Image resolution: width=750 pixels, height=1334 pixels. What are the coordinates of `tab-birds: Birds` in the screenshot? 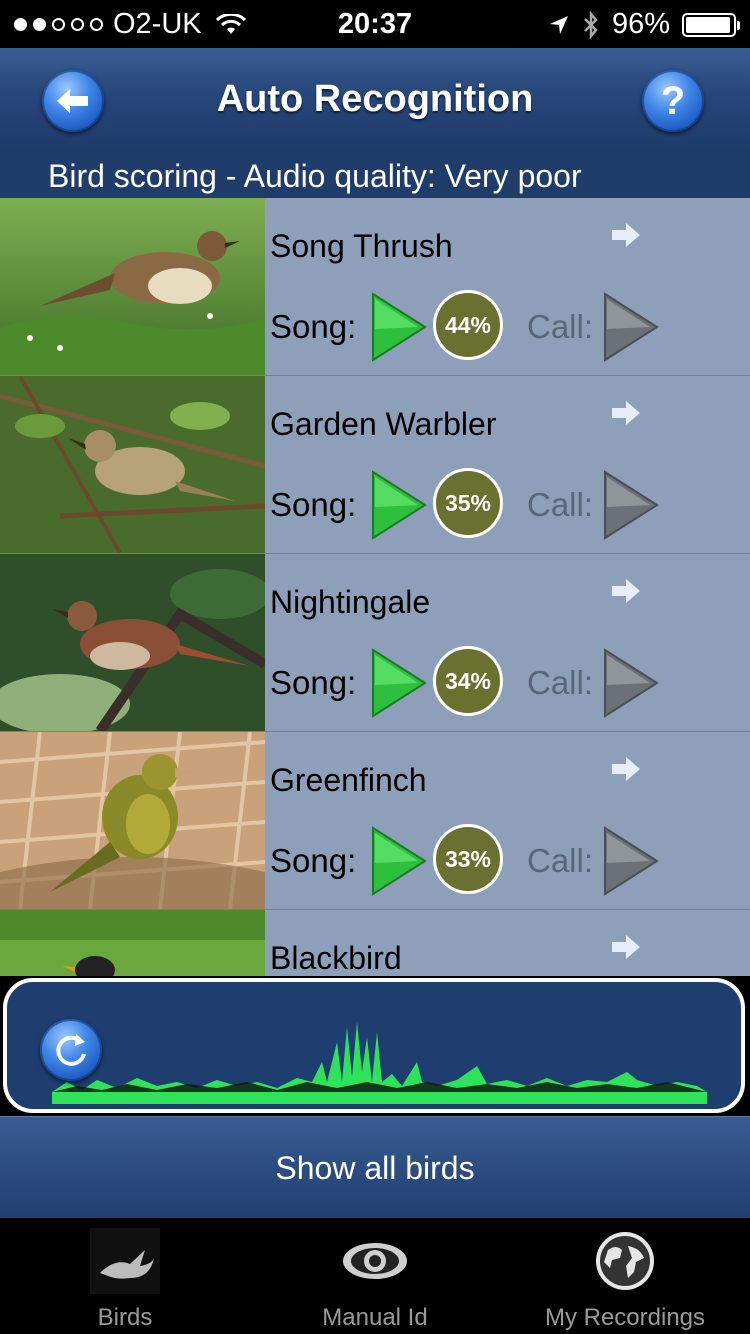 It's located at (125, 1276).